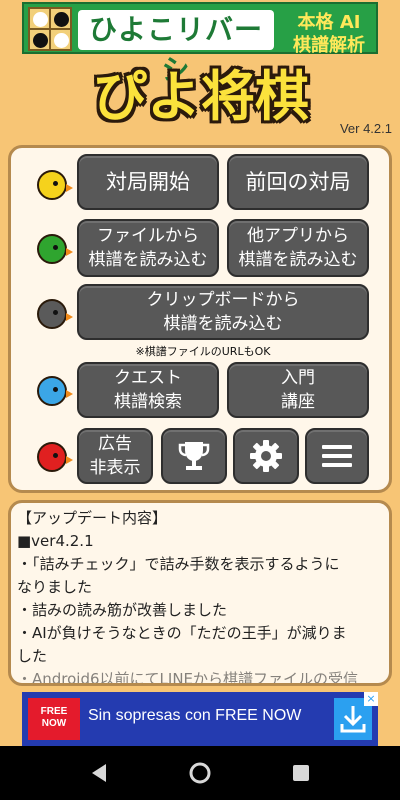 The image size is (400, 800). I want to click on gear-icon, so click(266, 456).